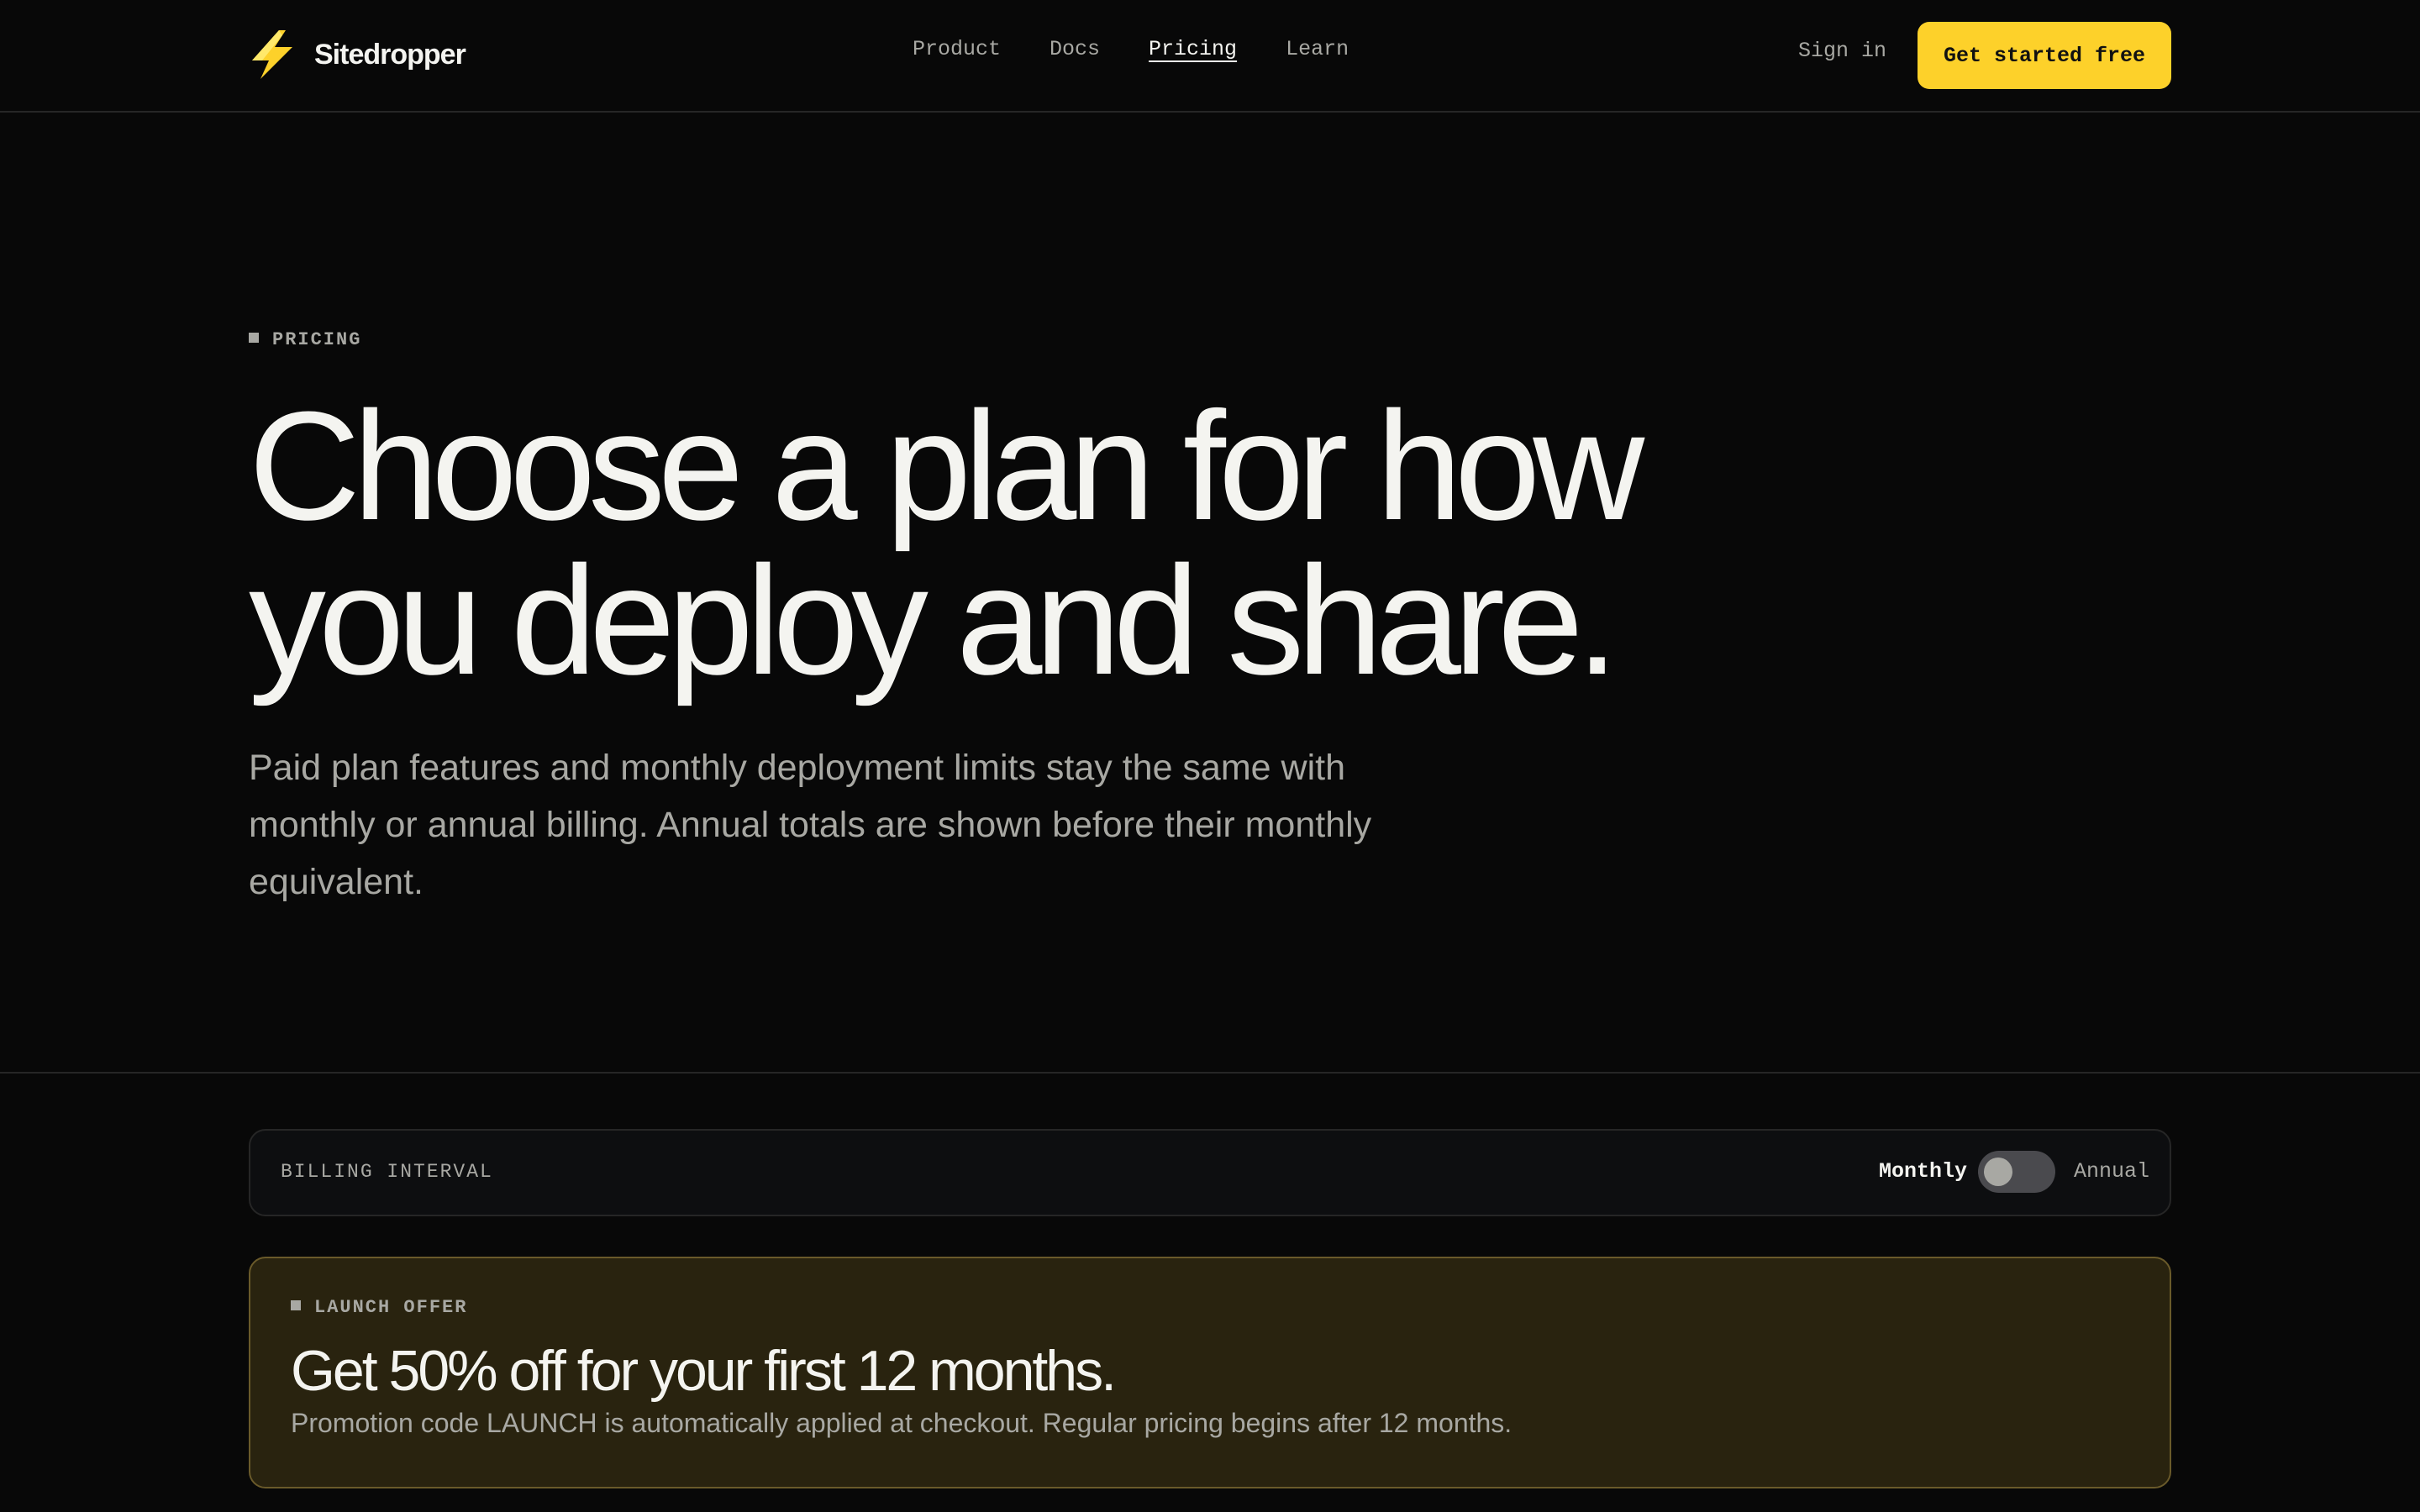  Describe the element at coordinates (1131, 49) in the screenshot. I see `main-nav-links: Product Docs Pricing Learn` at that location.